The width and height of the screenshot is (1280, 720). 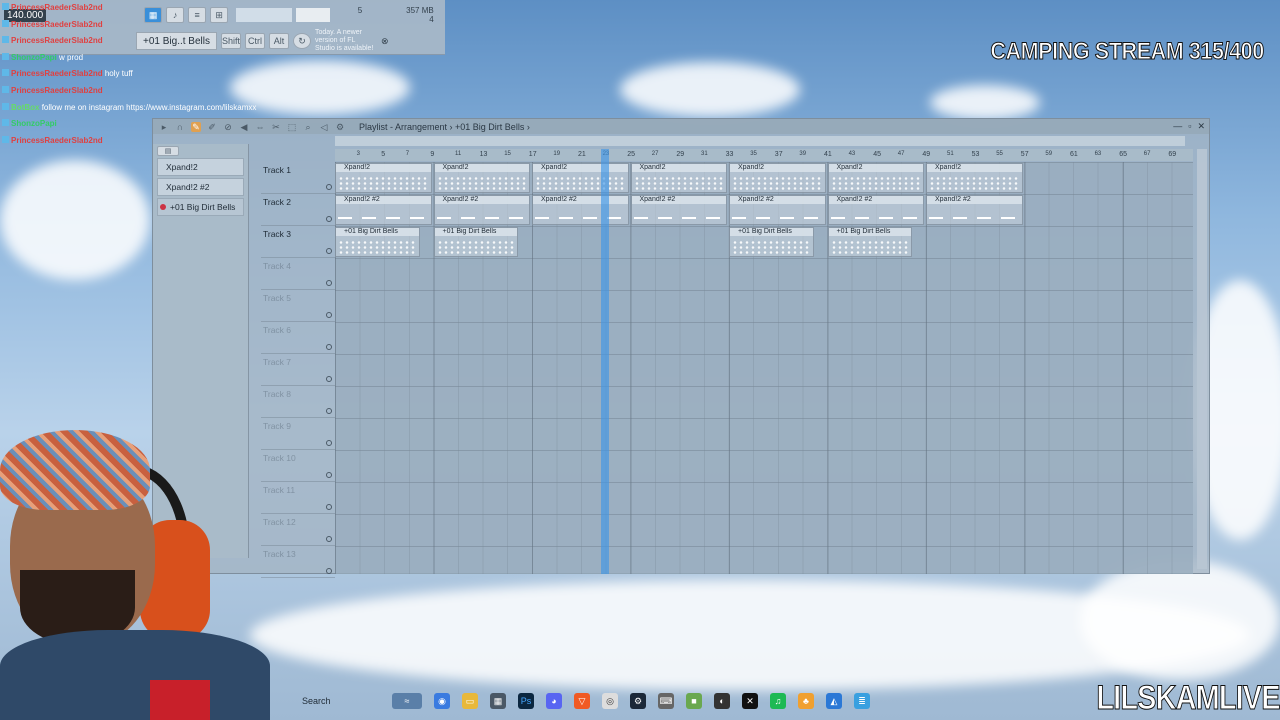 I want to click on playback-icon: ◁, so click(x=324, y=127).